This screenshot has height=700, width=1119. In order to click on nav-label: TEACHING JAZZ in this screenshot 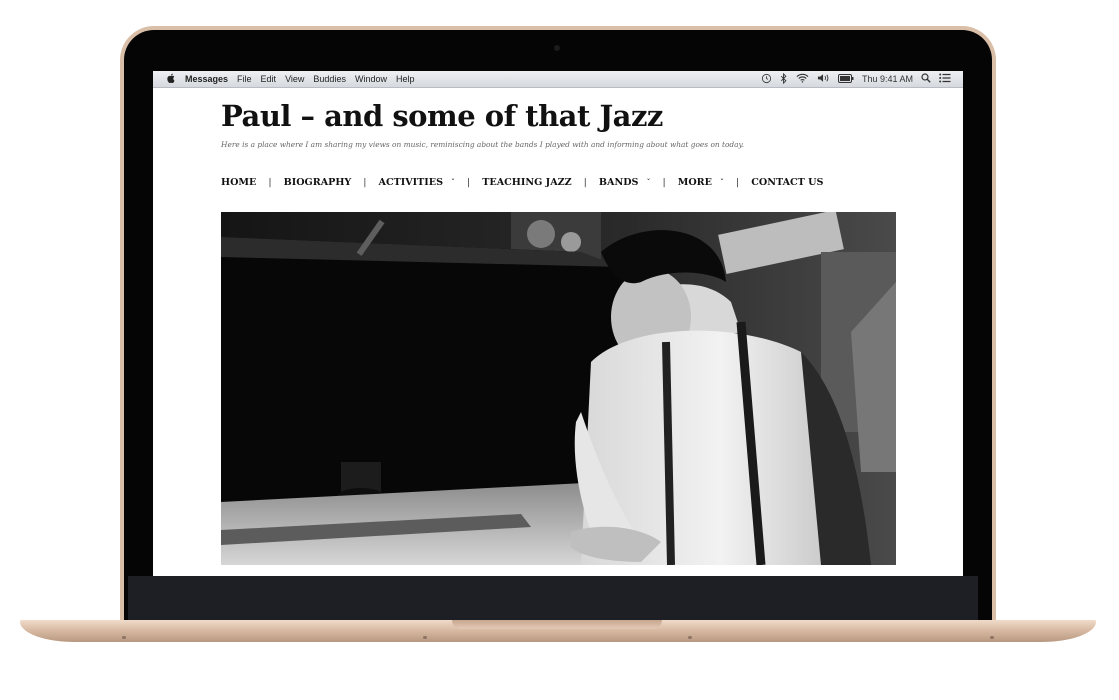, I will do `click(527, 182)`.